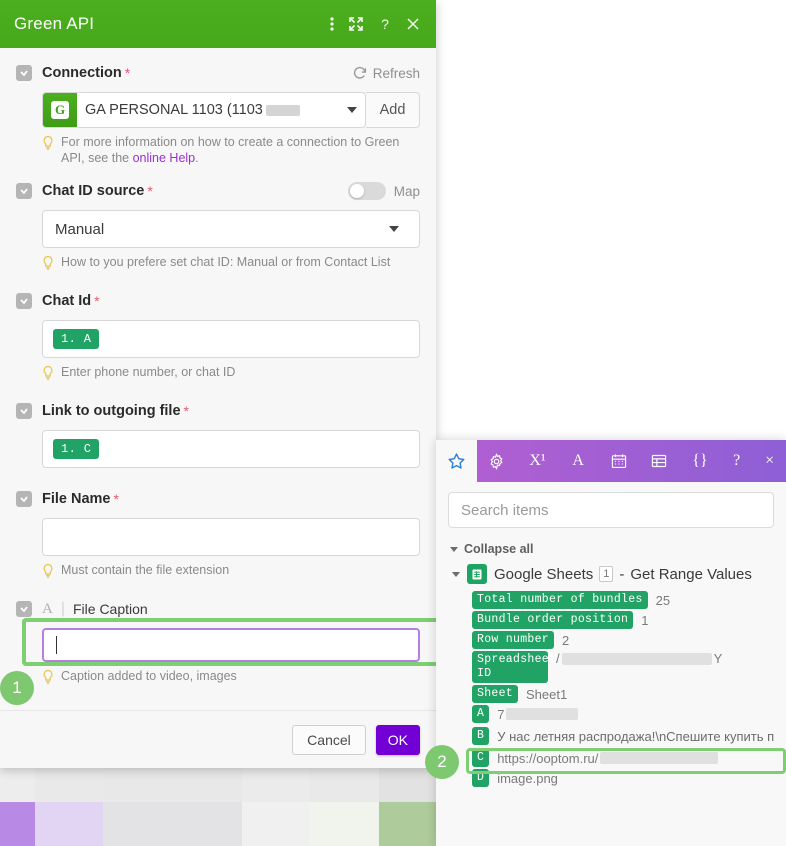 The height and width of the screenshot is (846, 786). I want to click on item-value: 1, so click(644, 620).